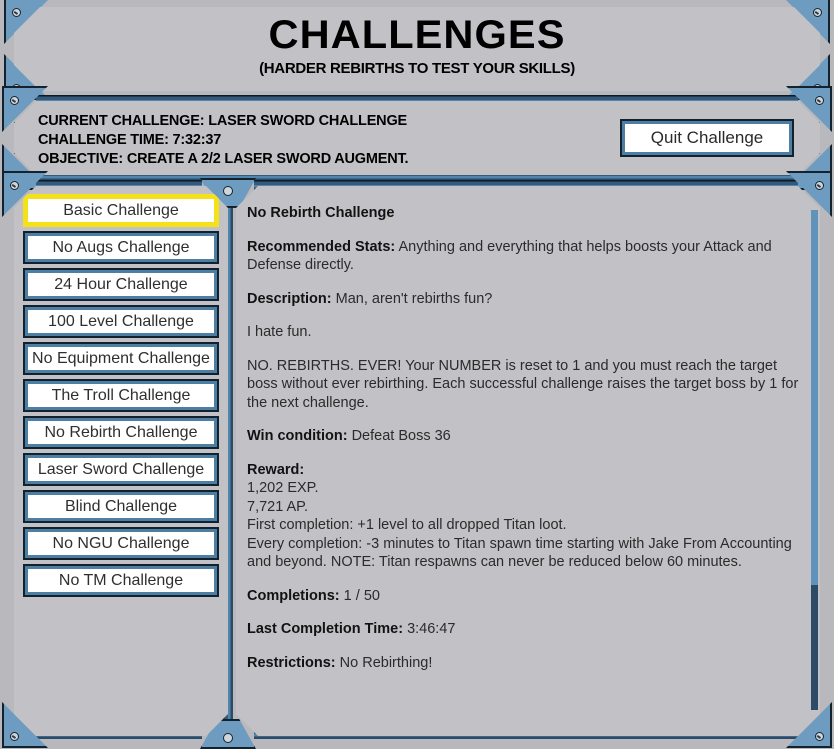 This screenshot has height=749, width=834. Describe the element at coordinates (361, 595) in the screenshot. I see `completions-value: 1 / 50` at that location.